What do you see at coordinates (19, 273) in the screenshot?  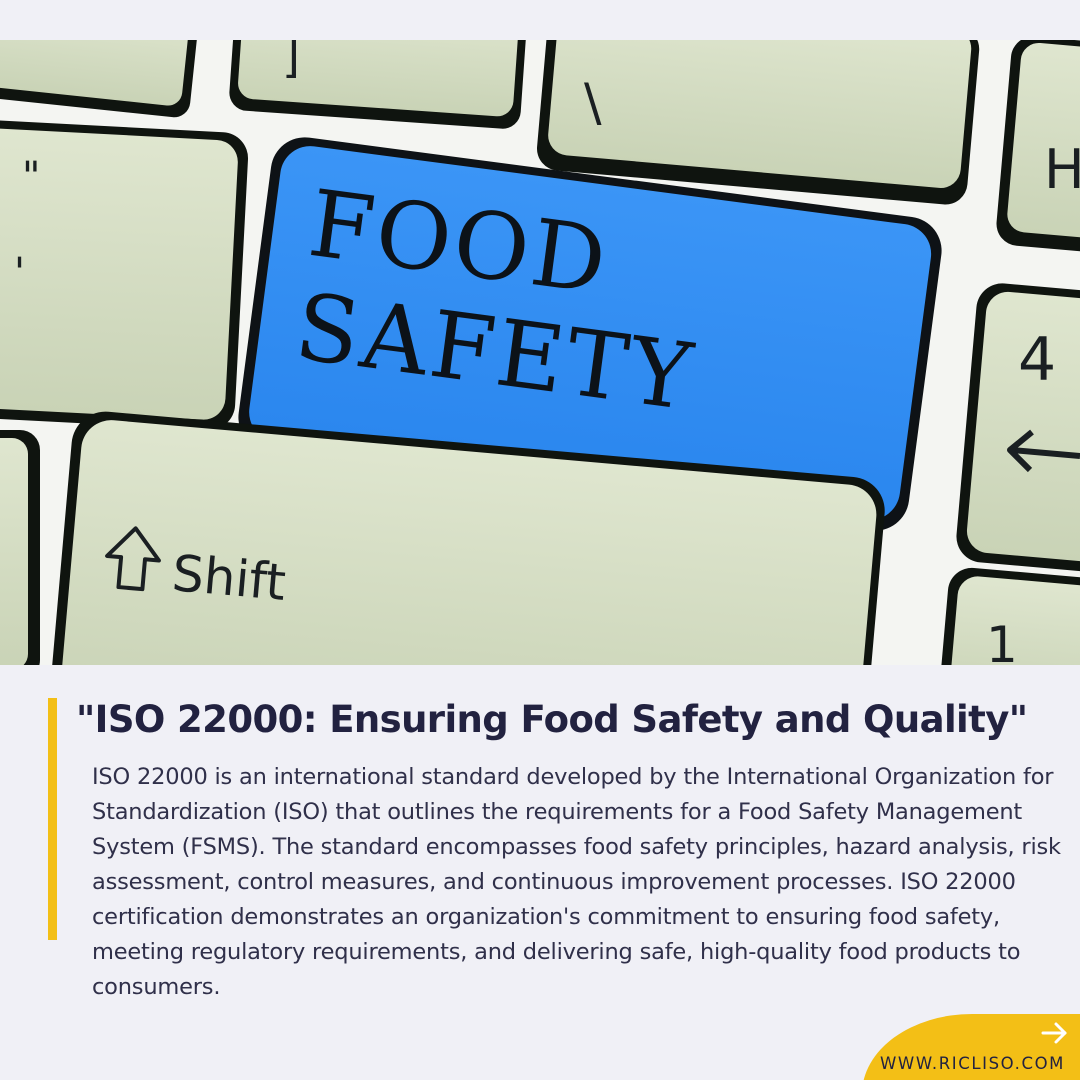 I see `key-glyph-apostrophe: '` at bounding box center [19, 273].